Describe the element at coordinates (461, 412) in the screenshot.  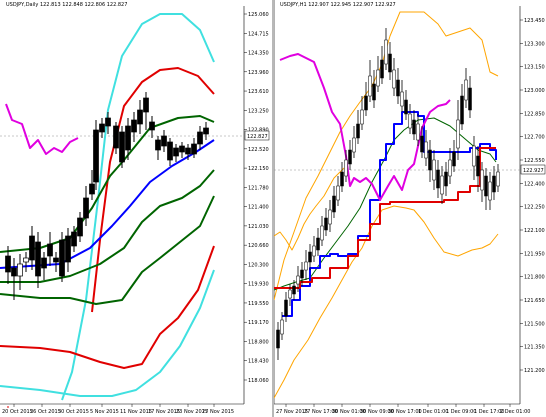
I see `hourly-x-tick-label: 1 Dec 09:00` at that location.